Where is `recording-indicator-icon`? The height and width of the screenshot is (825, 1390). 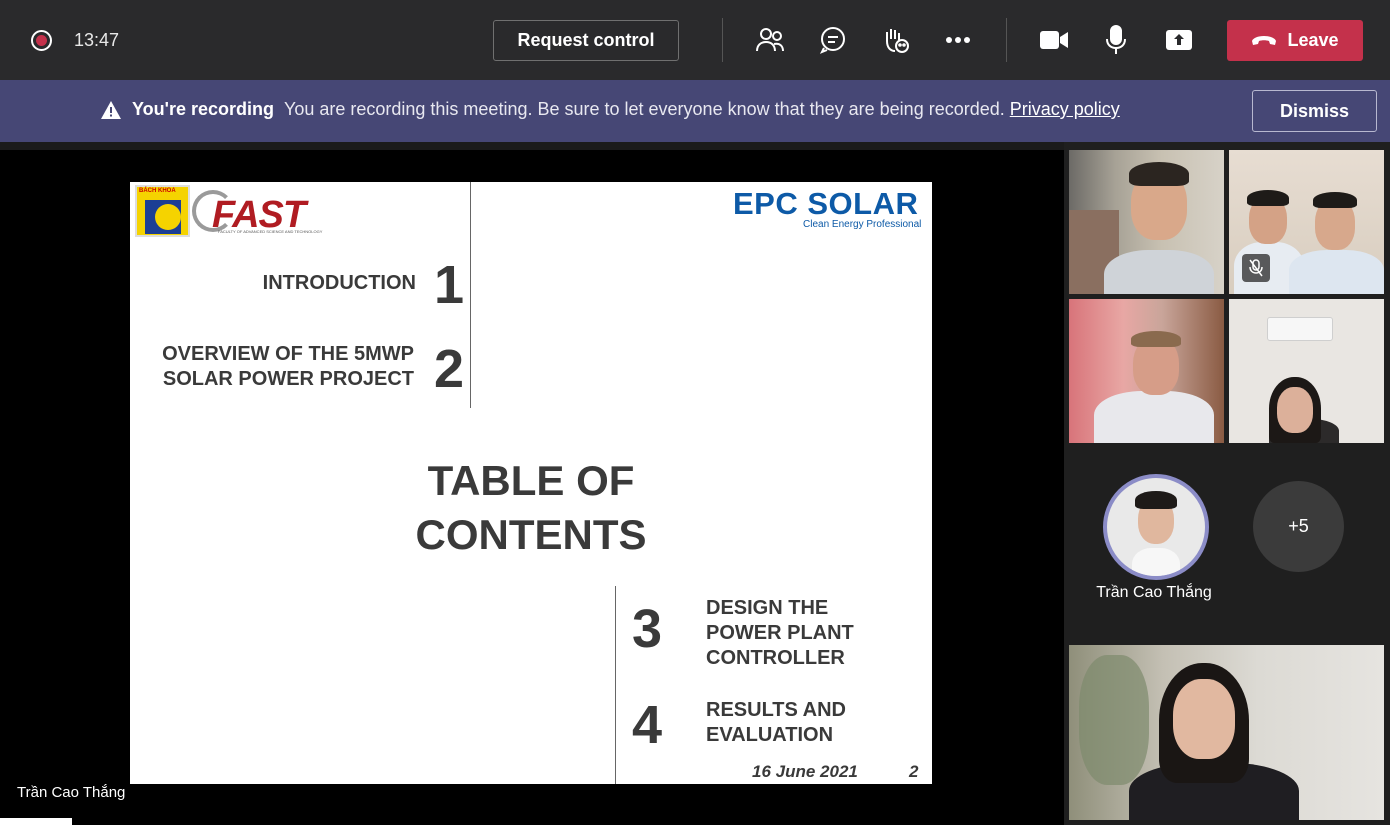 recording-indicator-icon is located at coordinates (41, 40).